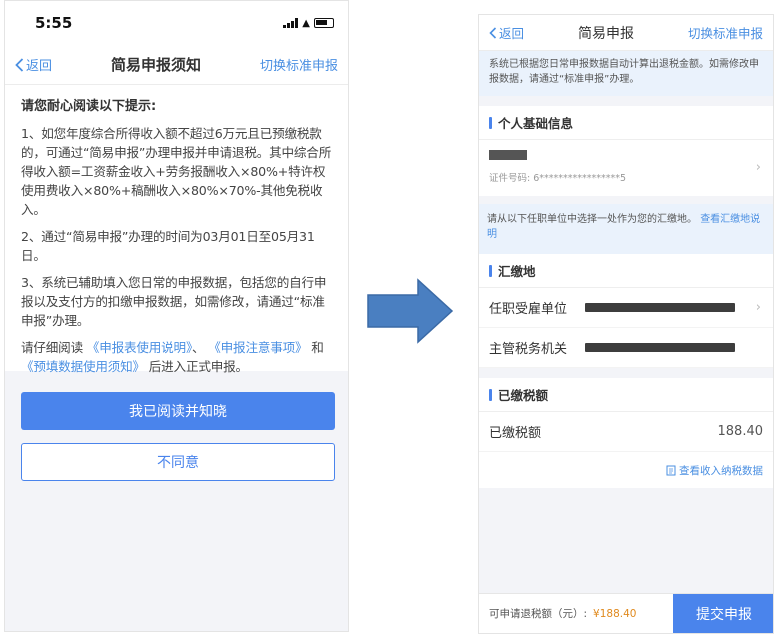 The image size is (778, 638). Describe the element at coordinates (257, 347) in the screenshot. I see `filing-notes-link: 《申报注意事项》` at that location.